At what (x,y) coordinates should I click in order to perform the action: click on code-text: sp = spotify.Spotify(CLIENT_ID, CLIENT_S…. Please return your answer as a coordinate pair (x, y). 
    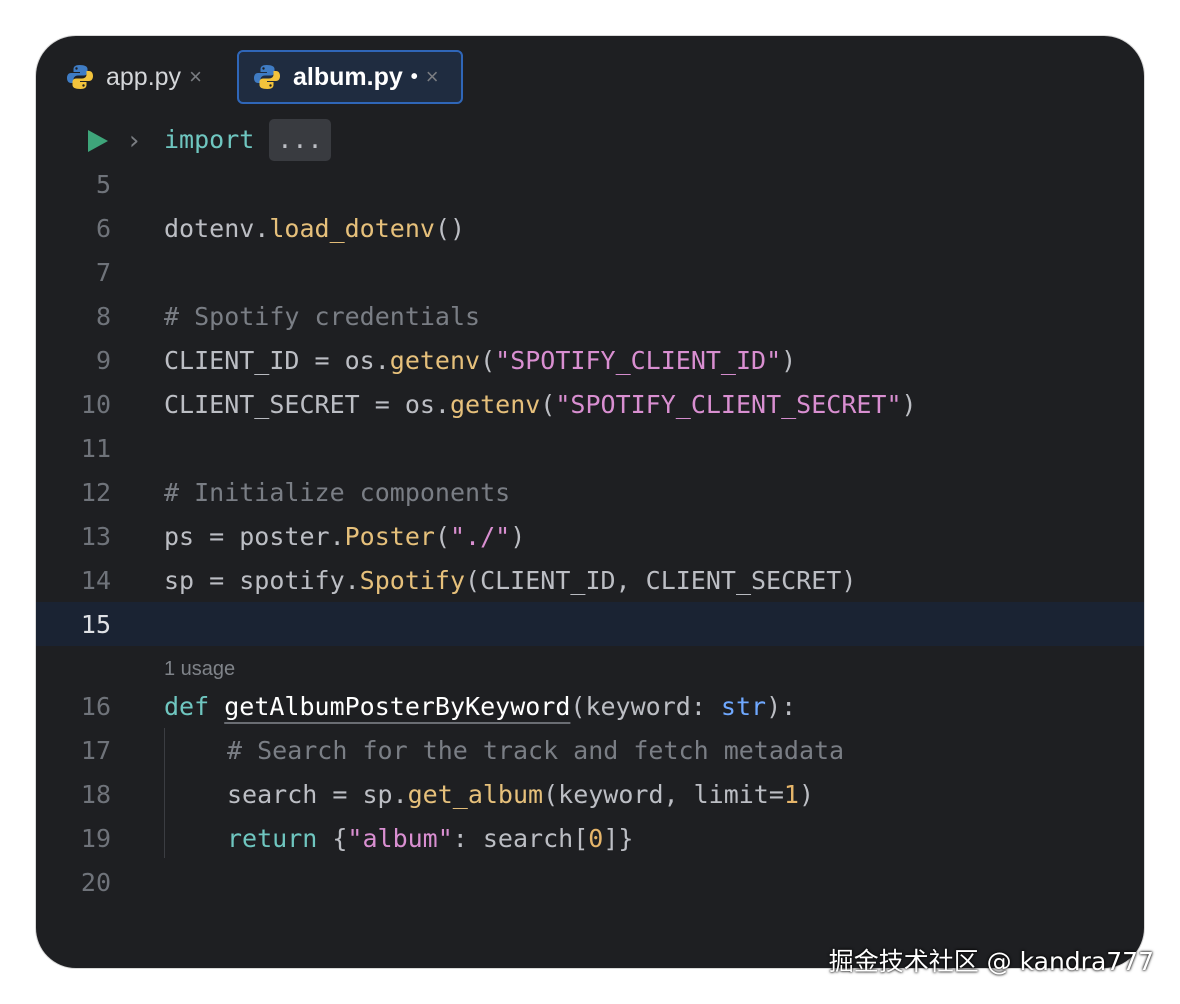
    Looking at the image, I should click on (510, 580).